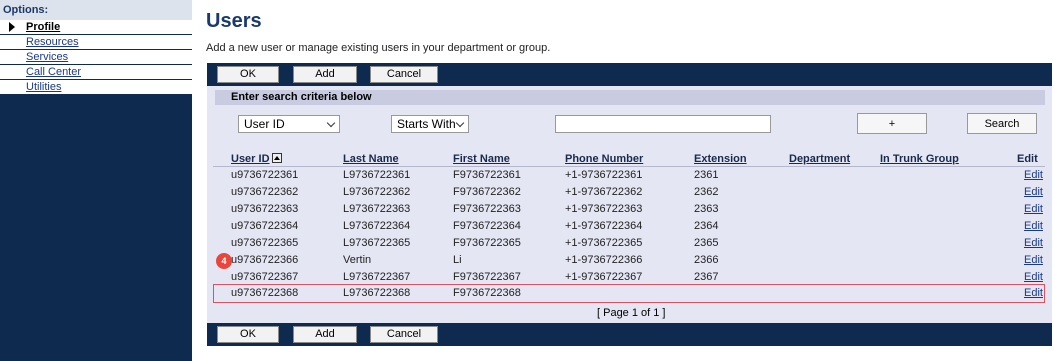 This screenshot has width=1054, height=361. I want to click on search-field-select: User ID, so click(289, 124).